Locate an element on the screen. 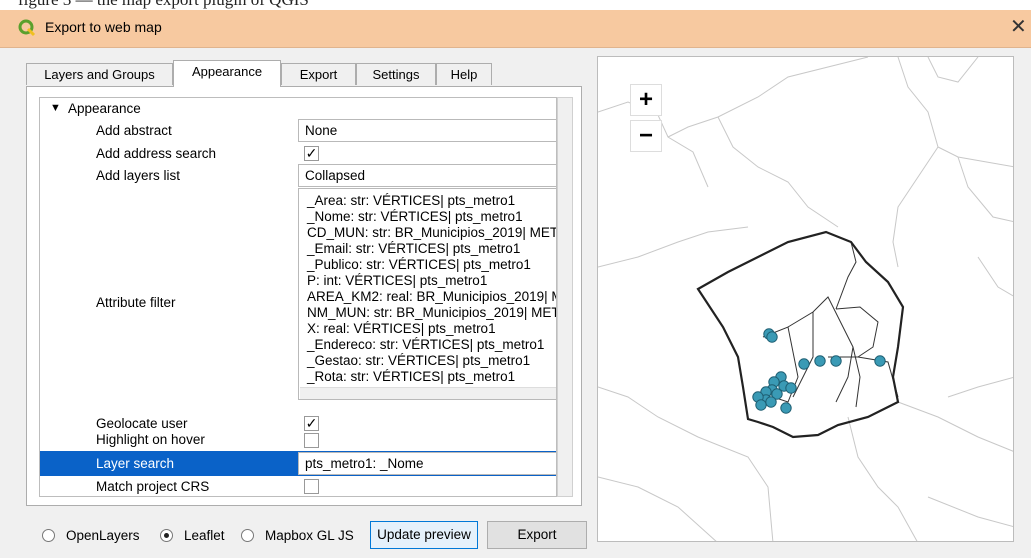 This screenshot has height=558, width=1031. qgis-logo-icon is located at coordinates (27, 28).